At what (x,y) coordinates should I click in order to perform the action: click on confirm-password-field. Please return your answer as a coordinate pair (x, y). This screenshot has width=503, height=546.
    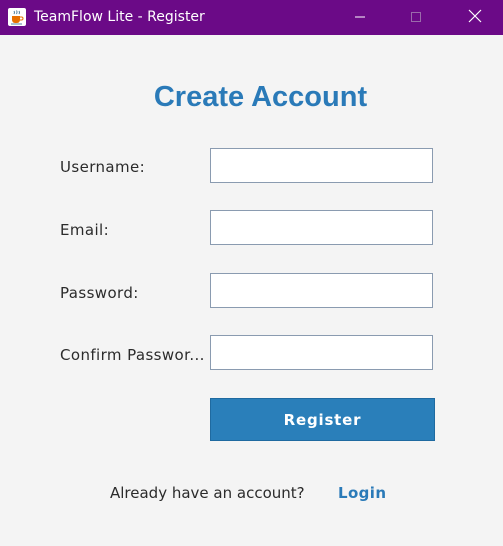
    Looking at the image, I should click on (321, 352).